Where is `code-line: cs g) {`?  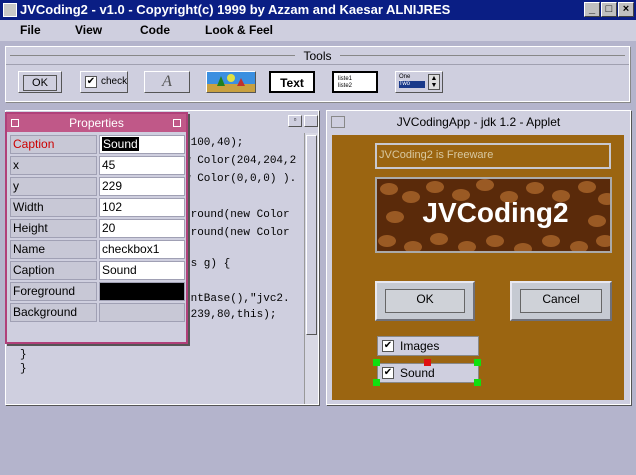 code-line: cs g) { is located at coordinates (207, 264).